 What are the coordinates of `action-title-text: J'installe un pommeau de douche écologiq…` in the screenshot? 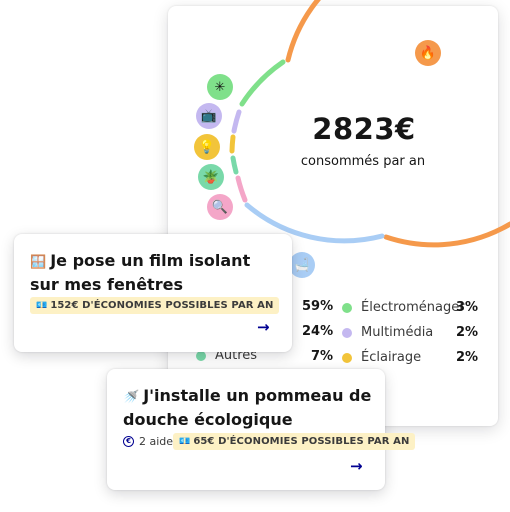 It's located at (247, 407).